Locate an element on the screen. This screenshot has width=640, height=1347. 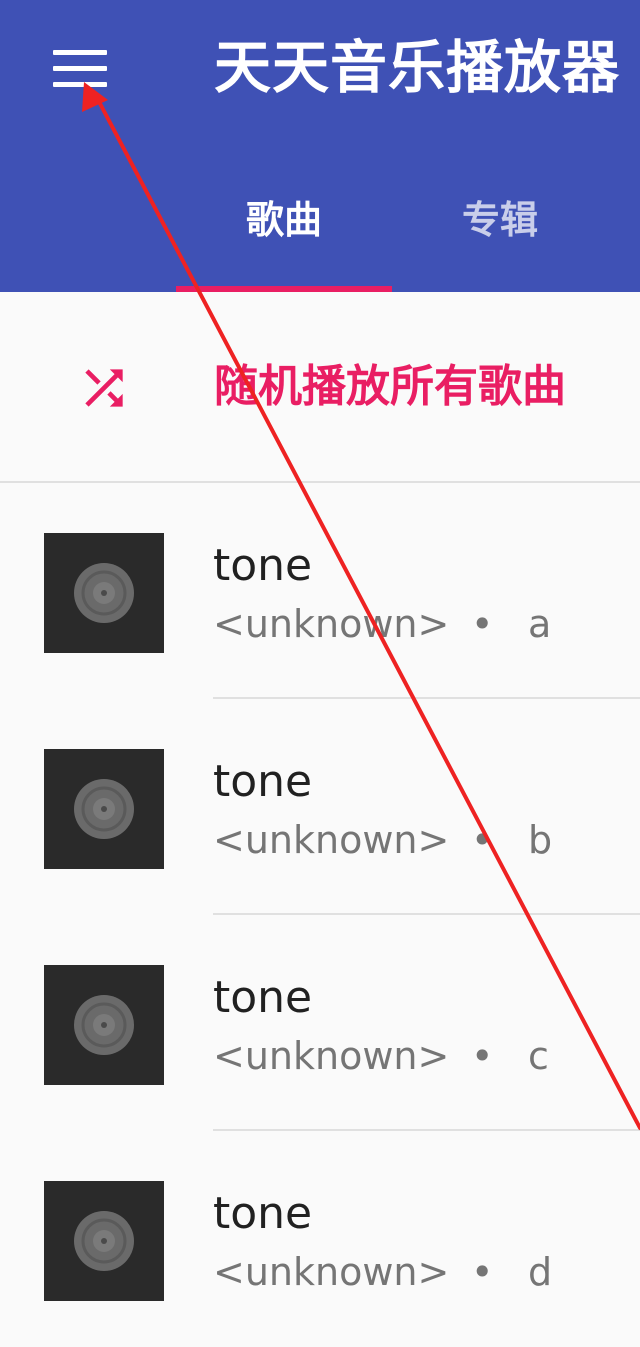
song-album: c is located at coordinates (538, 1056).